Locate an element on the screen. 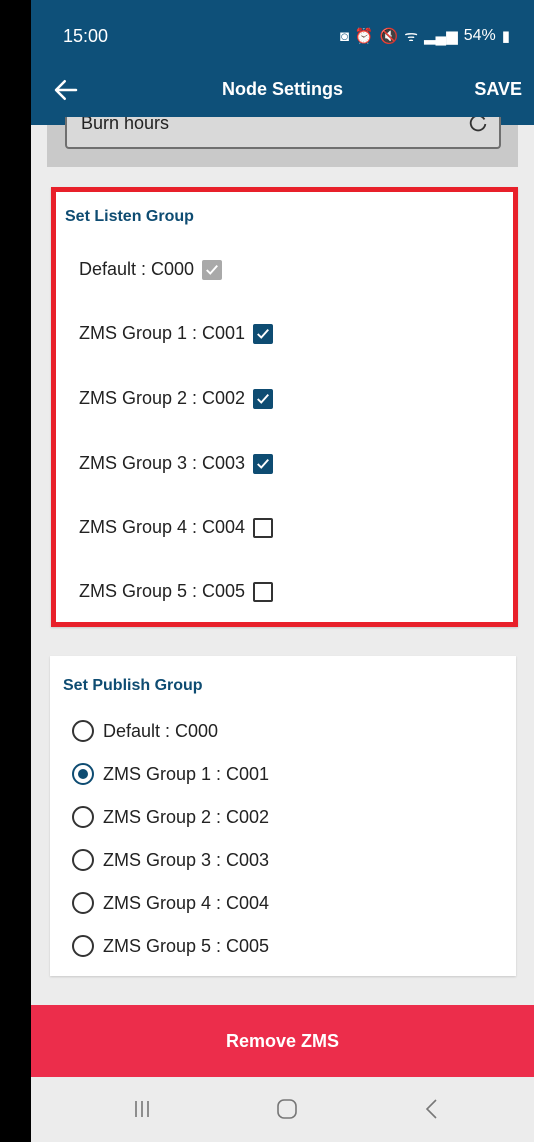  publish-item-group-5: ZMS Group 5 : C005 is located at coordinates (170, 946).